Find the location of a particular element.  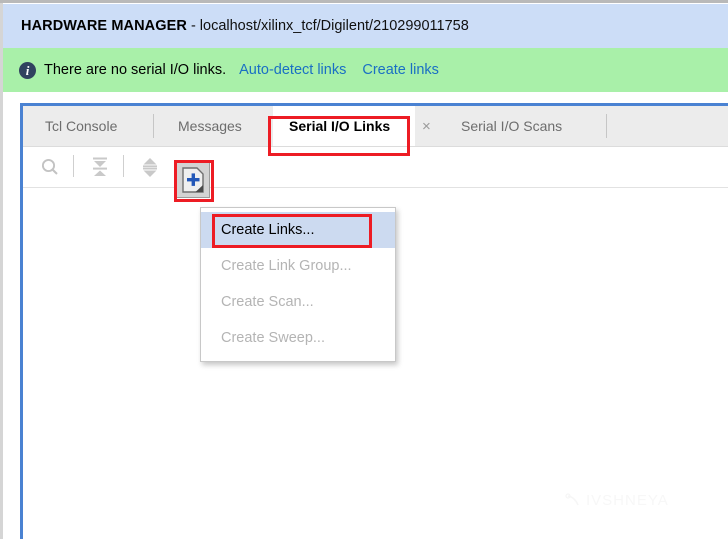

tab-serial-io-scans: Serial I/O Scans is located at coordinates (511, 126).